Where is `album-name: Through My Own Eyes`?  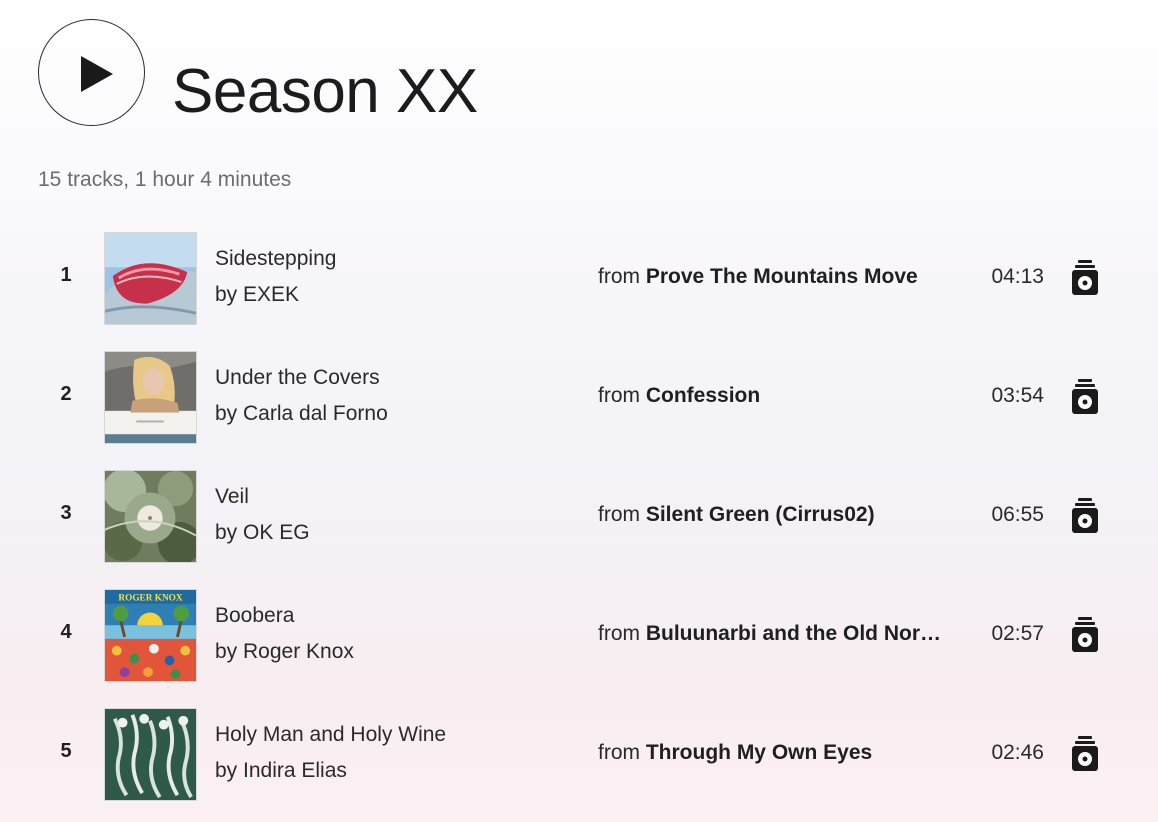
album-name: Through My Own Eyes is located at coordinates (759, 752).